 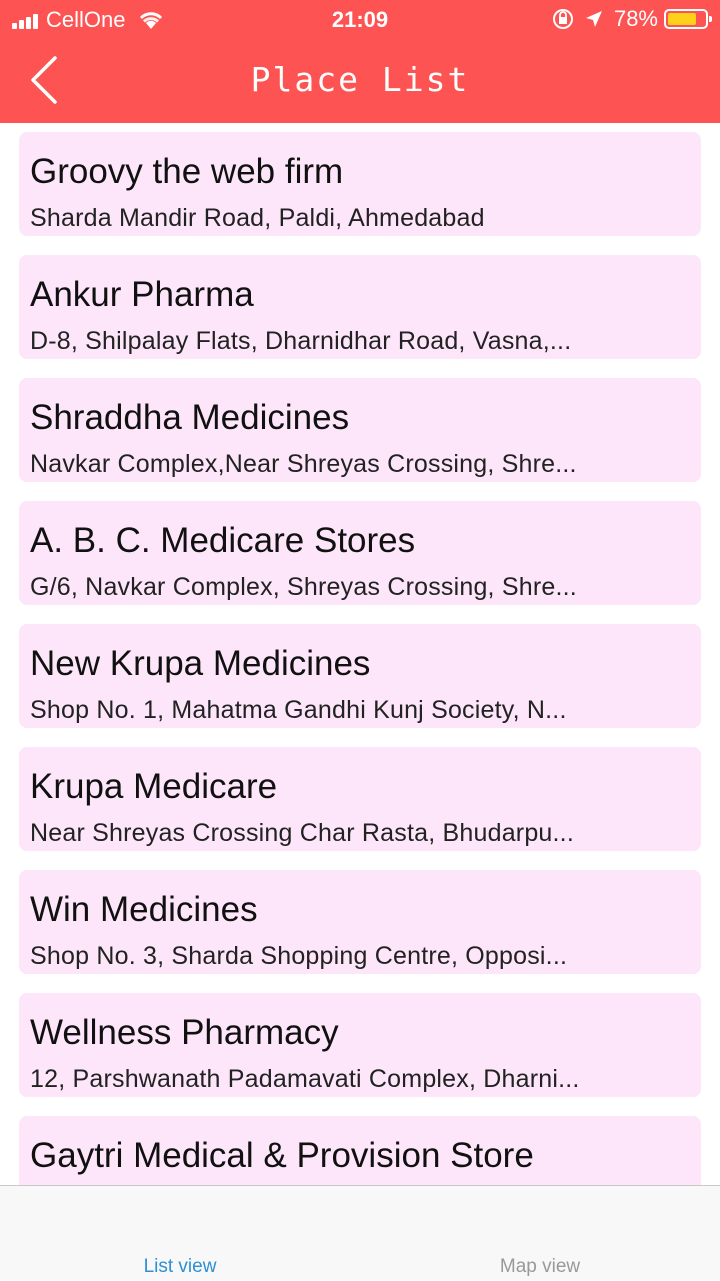 I want to click on navigation-bar: Place List, so click(x=360, y=81).